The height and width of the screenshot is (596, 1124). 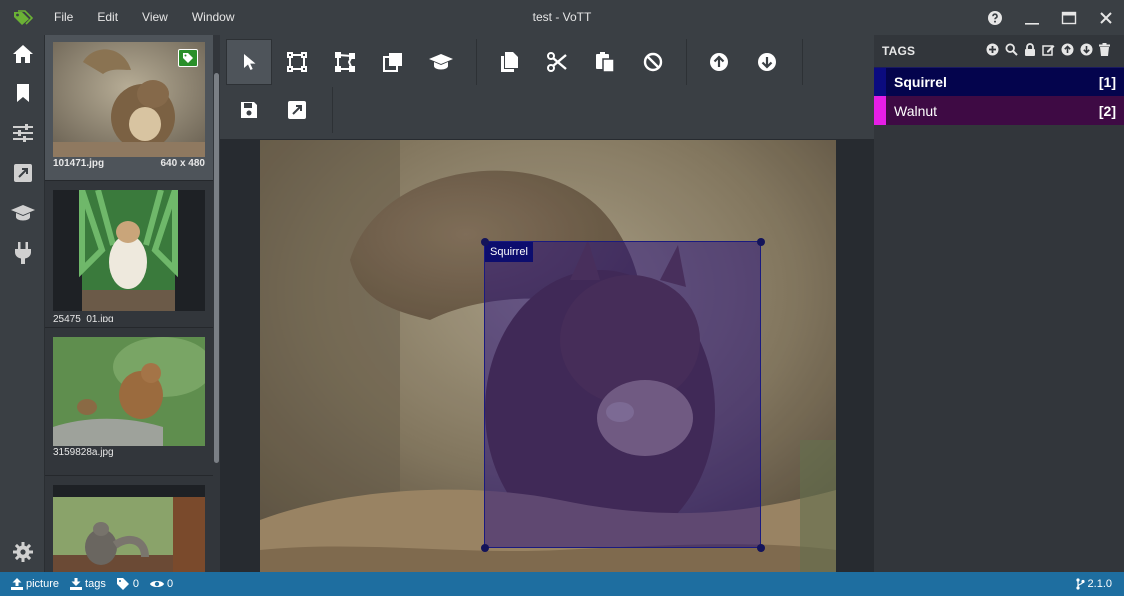 I want to click on window-controls, so click(x=1050, y=17).